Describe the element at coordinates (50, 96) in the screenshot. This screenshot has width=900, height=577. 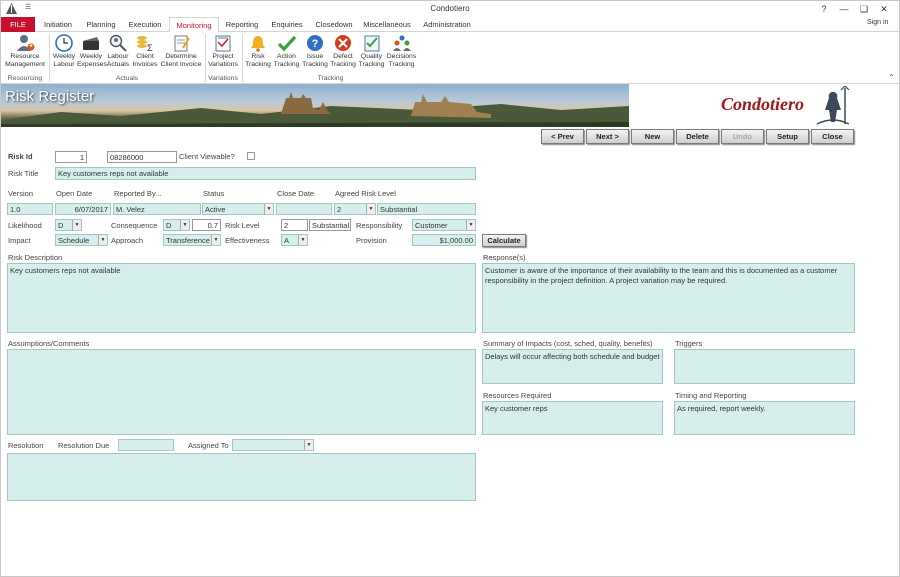
I see `page-title: Risk Register` at that location.